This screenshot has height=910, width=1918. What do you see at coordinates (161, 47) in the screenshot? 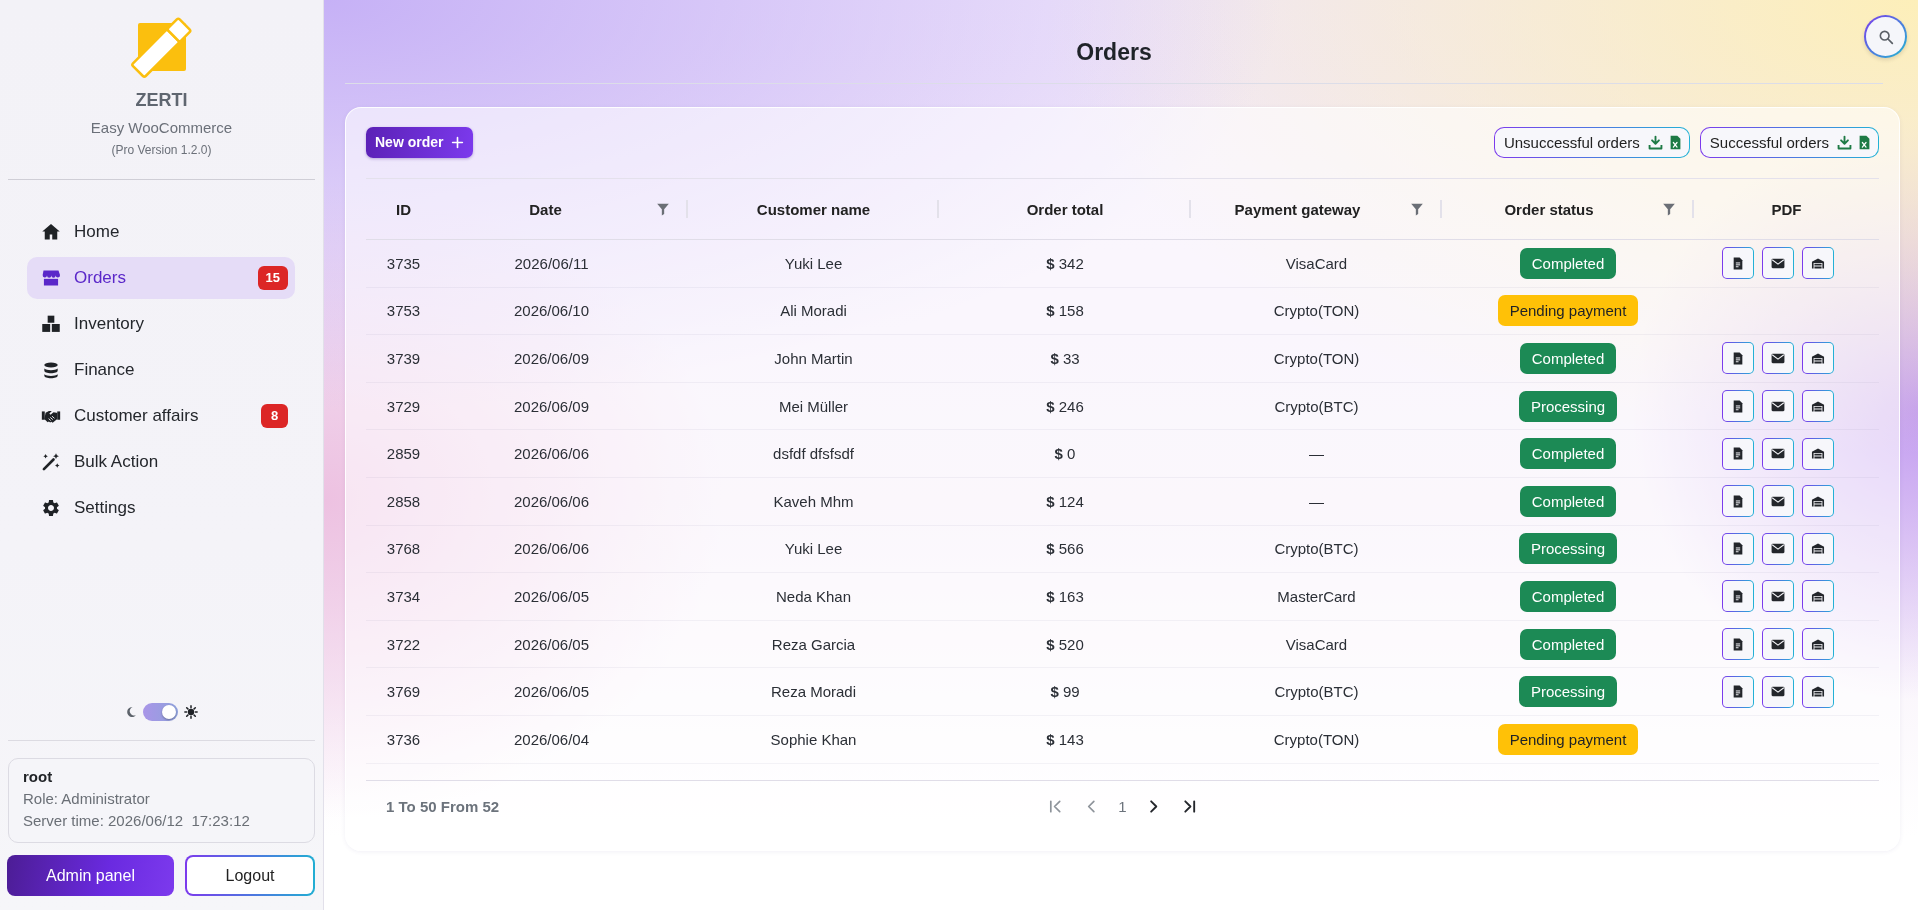
I see `logo-icon` at bounding box center [161, 47].